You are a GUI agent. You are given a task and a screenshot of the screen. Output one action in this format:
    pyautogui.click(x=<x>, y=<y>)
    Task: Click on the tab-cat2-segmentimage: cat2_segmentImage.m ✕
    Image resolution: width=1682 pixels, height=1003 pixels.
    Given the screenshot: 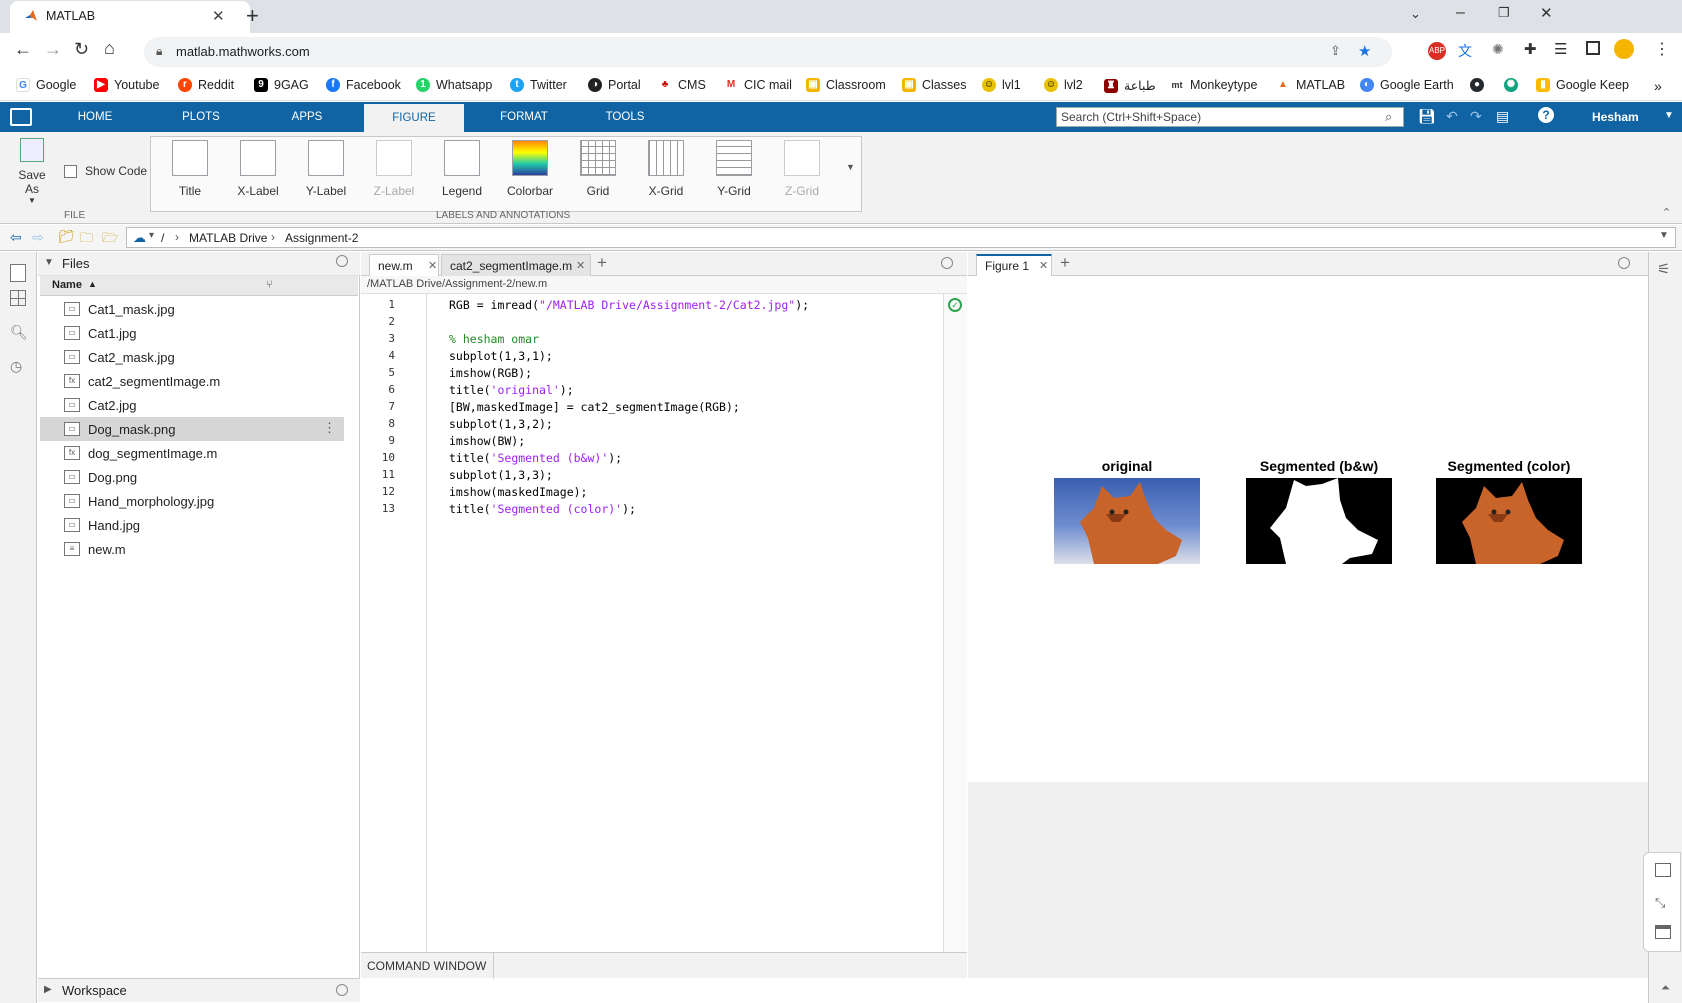 What is the action you would take?
    pyautogui.click(x=516, y=265)
    